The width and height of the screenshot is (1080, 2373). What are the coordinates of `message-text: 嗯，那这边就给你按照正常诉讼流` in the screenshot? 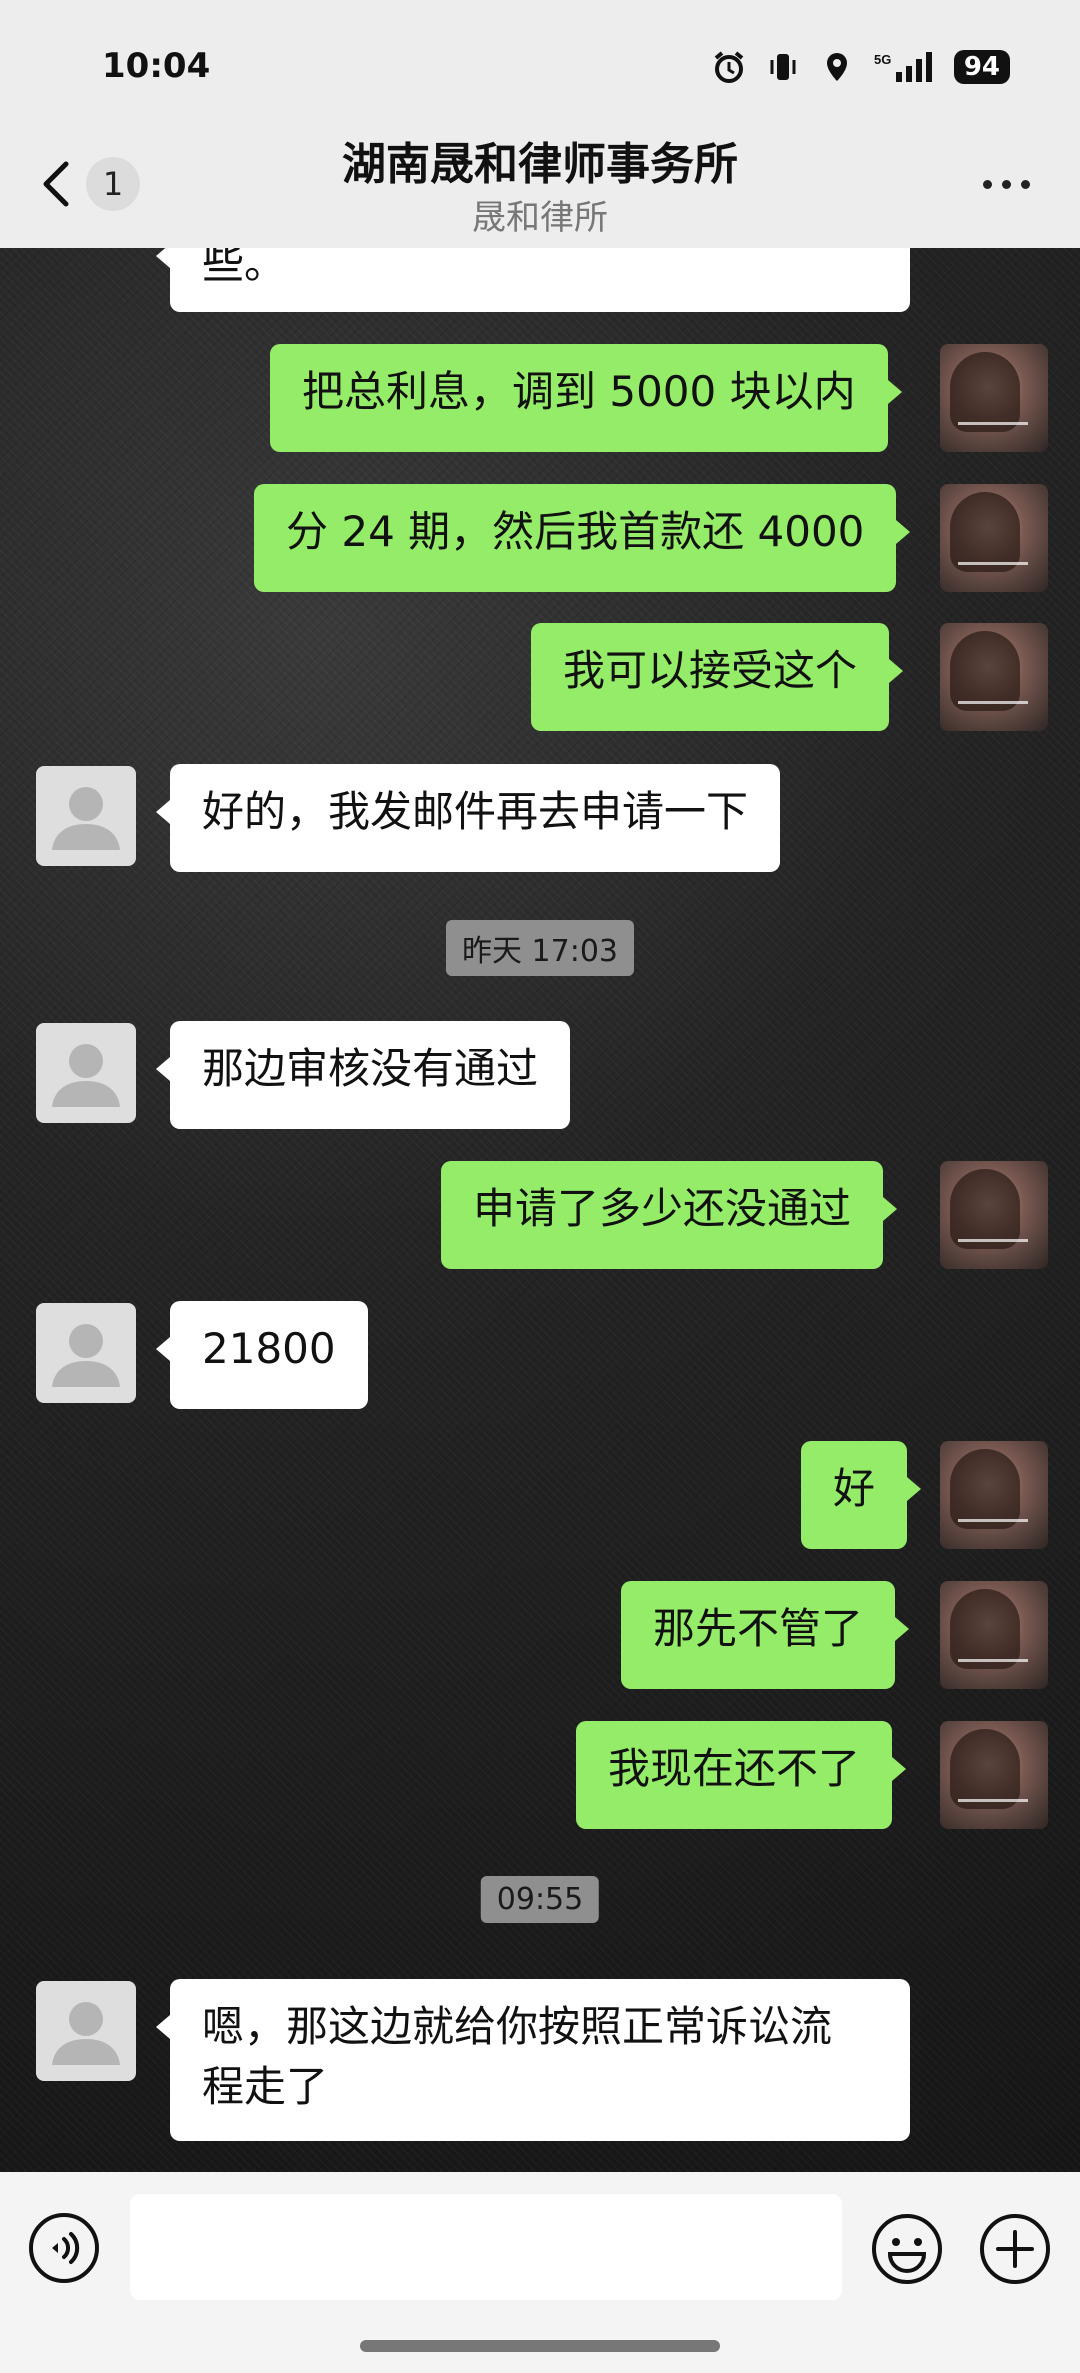 It's located at (517, 2026).